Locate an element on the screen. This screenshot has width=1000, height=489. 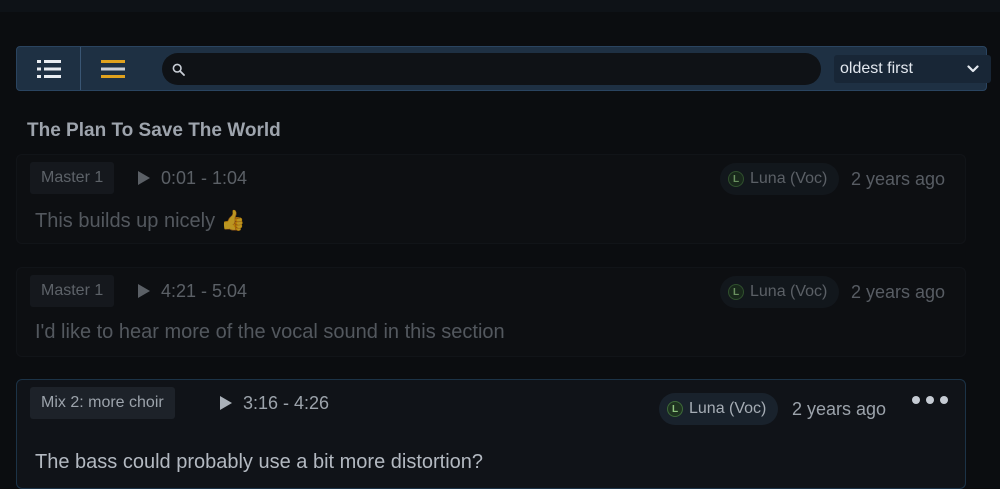
search-box is located at coordinates (491, 69).